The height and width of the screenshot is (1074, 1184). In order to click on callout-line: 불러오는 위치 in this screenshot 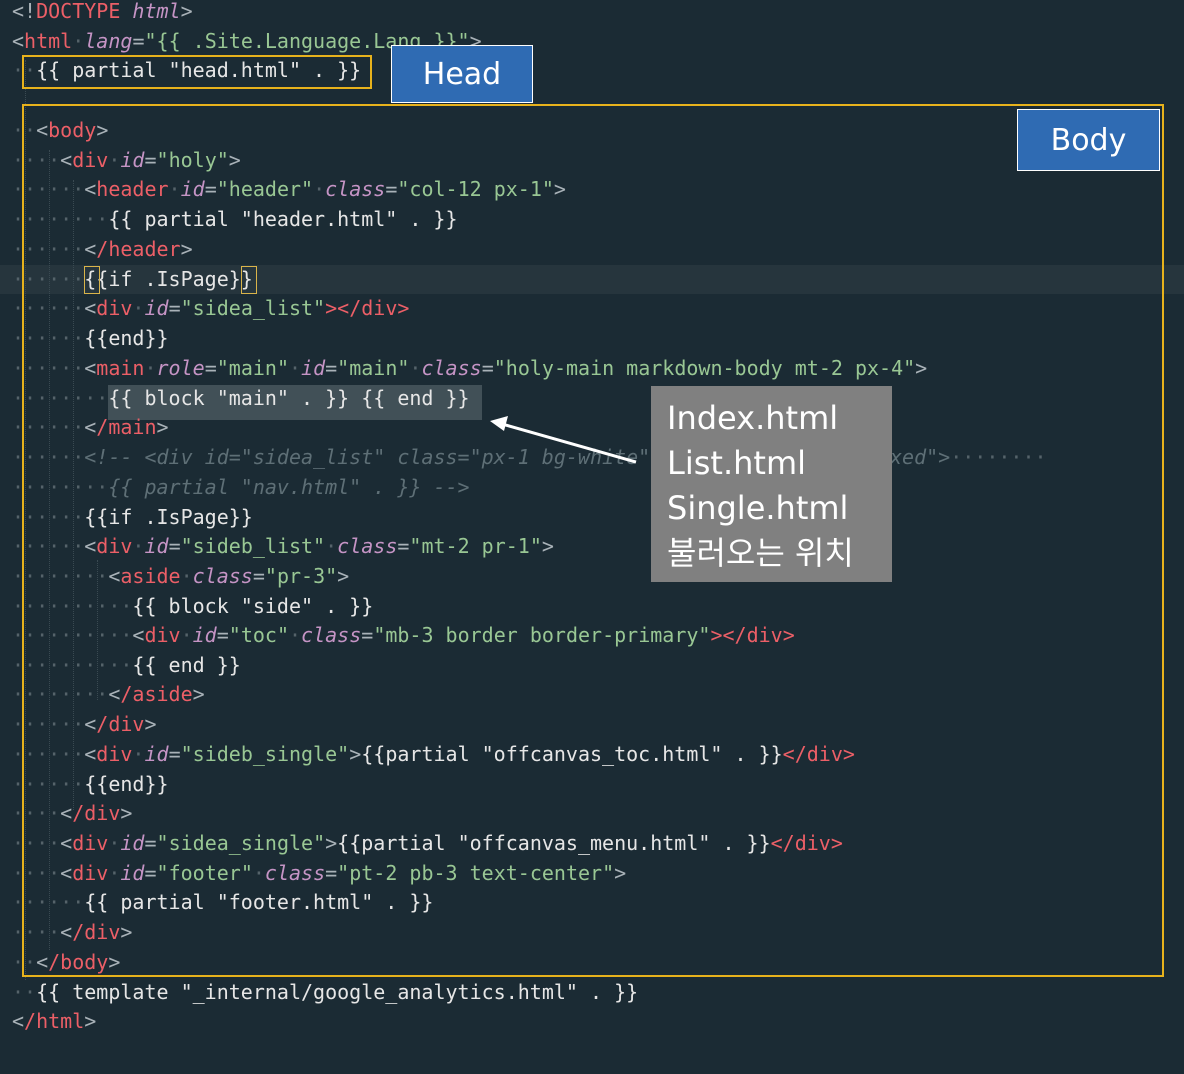, I will do `click(760, 553)`.